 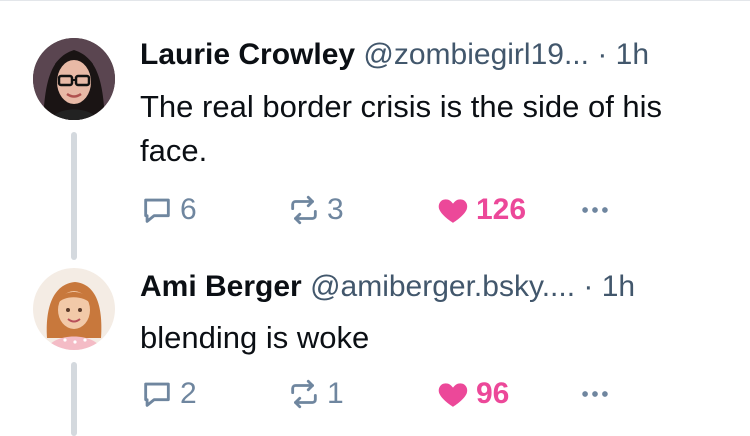 What do you see at coordinates (335, 393) in the screenshot?
I see `repost-count: 1` at bounding box center [335, 393].